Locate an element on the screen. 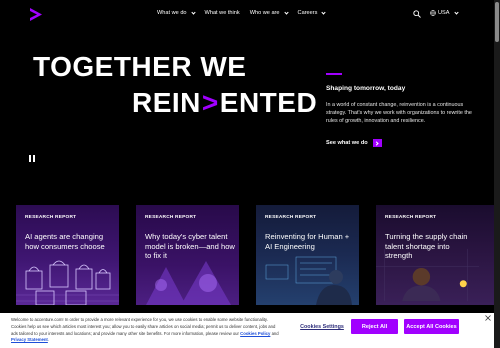 This screenshot has height=348, width=500. reject-all-button: Reject All is located at coordinates (374, 326).